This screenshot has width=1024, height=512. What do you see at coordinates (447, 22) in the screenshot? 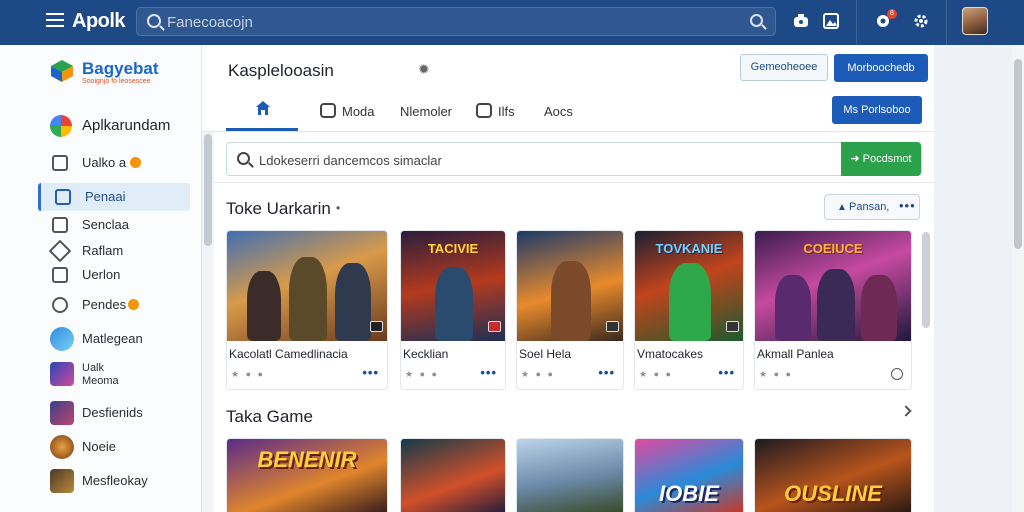
I see `global-search-input` at bounding box center [447, 22].